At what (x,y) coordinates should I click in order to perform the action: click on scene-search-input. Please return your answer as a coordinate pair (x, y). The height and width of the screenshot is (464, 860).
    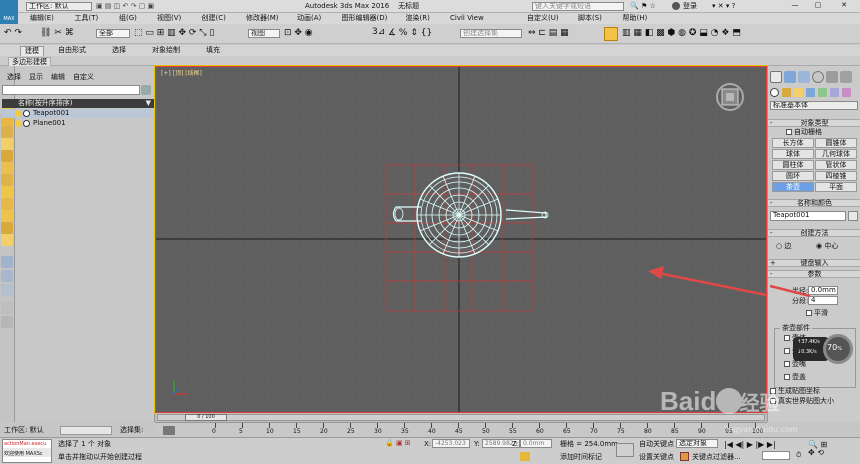
    Looking at the image, I should click on (71, 90).